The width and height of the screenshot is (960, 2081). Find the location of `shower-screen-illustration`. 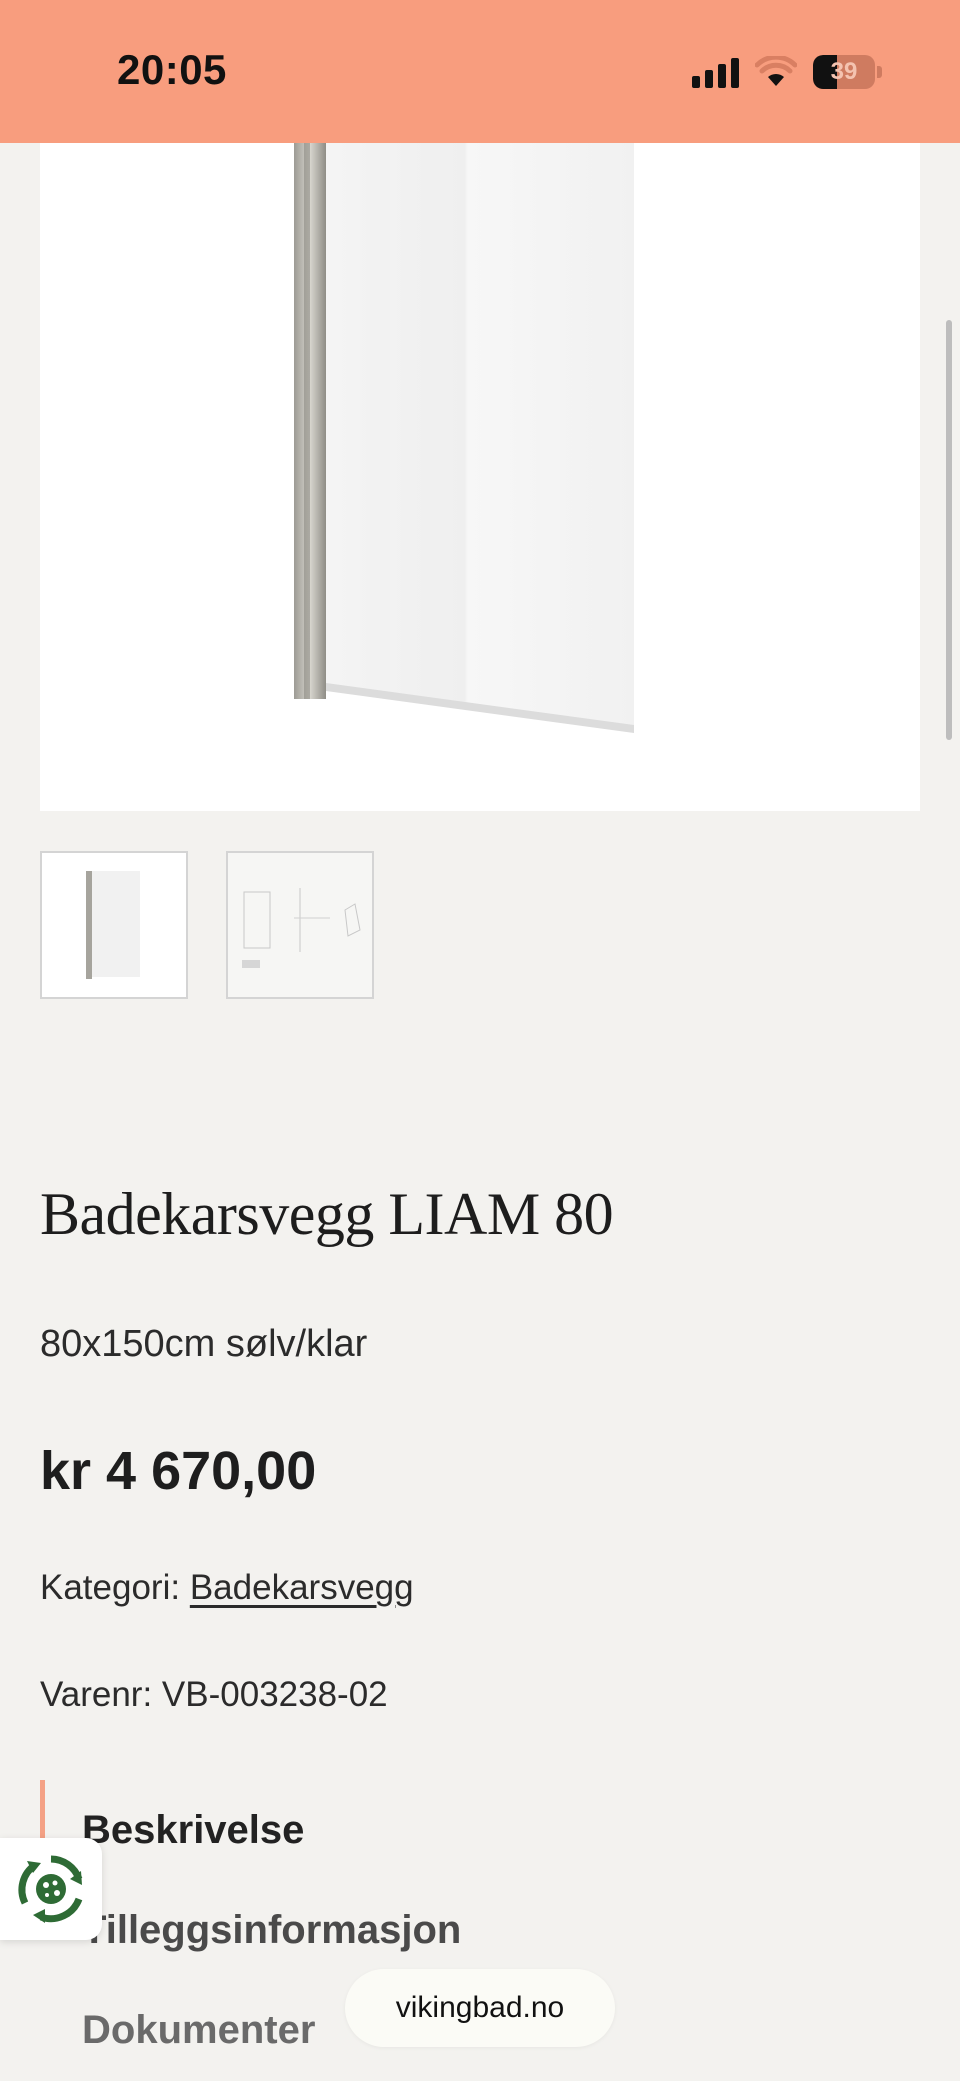

shower-screen-illustration is located at coordinates (464, 438).